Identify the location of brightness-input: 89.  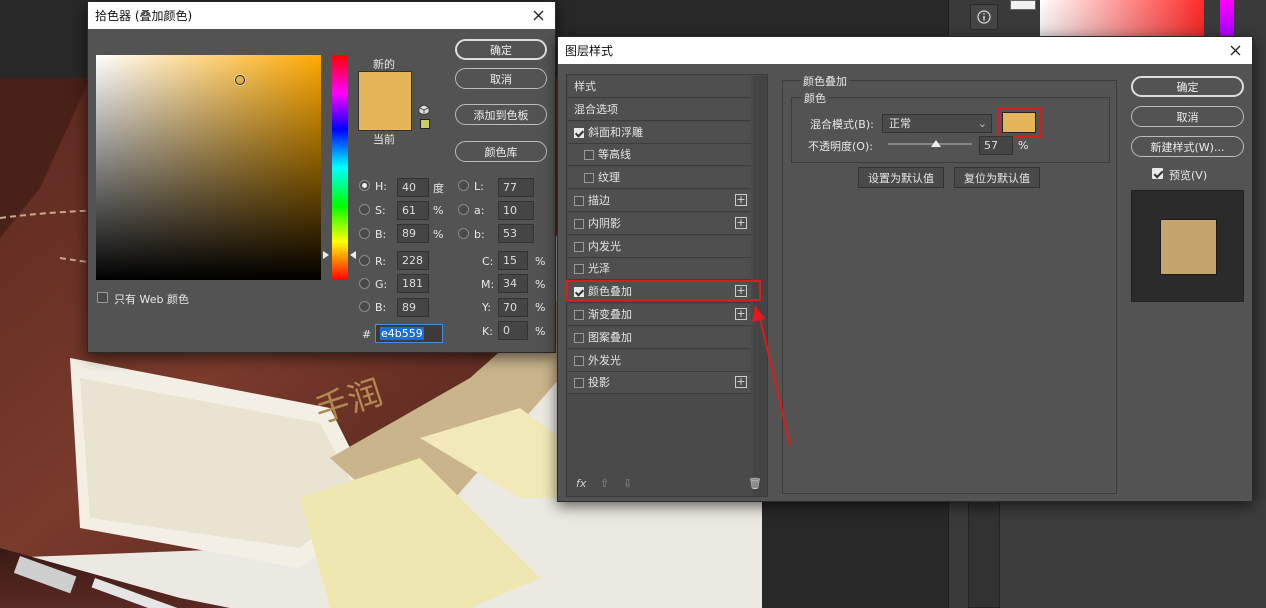
(413, 233).